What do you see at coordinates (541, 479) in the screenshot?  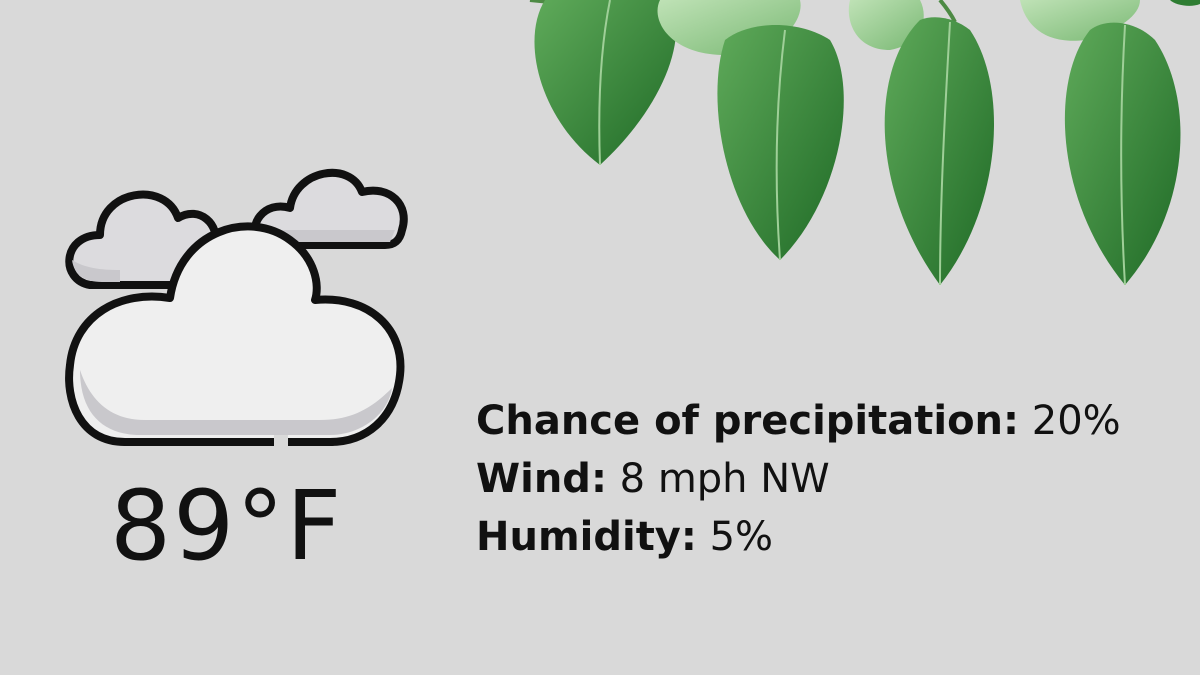 I see `wind-label: Wind:` at bounding box center [541, 479].